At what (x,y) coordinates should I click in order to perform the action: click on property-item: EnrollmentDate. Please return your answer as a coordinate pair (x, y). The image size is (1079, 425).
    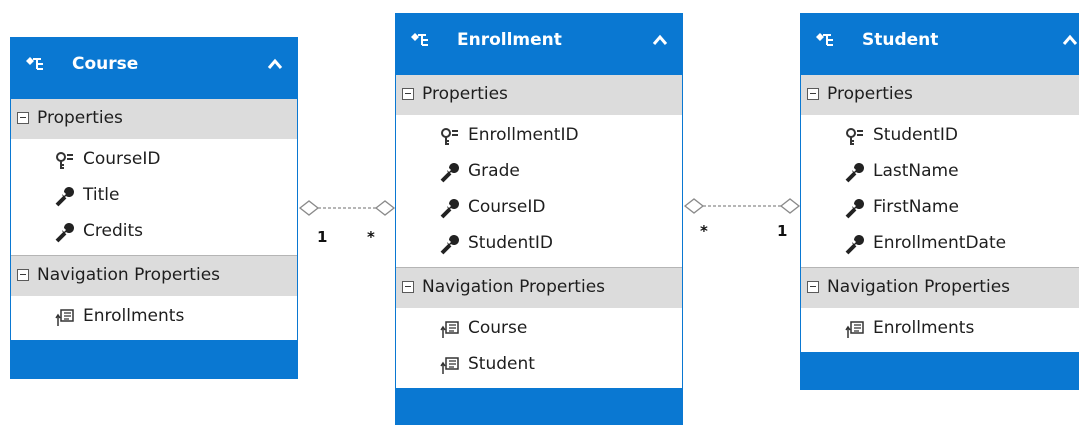
    Looking at the image, I should click on (940, 244).